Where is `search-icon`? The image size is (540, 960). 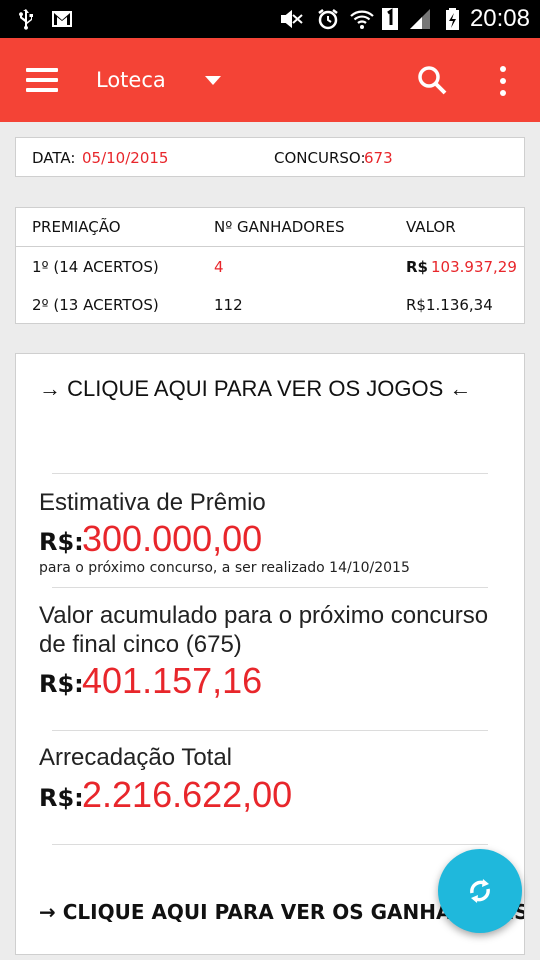 search-icon is located at coordinates (432, 80).